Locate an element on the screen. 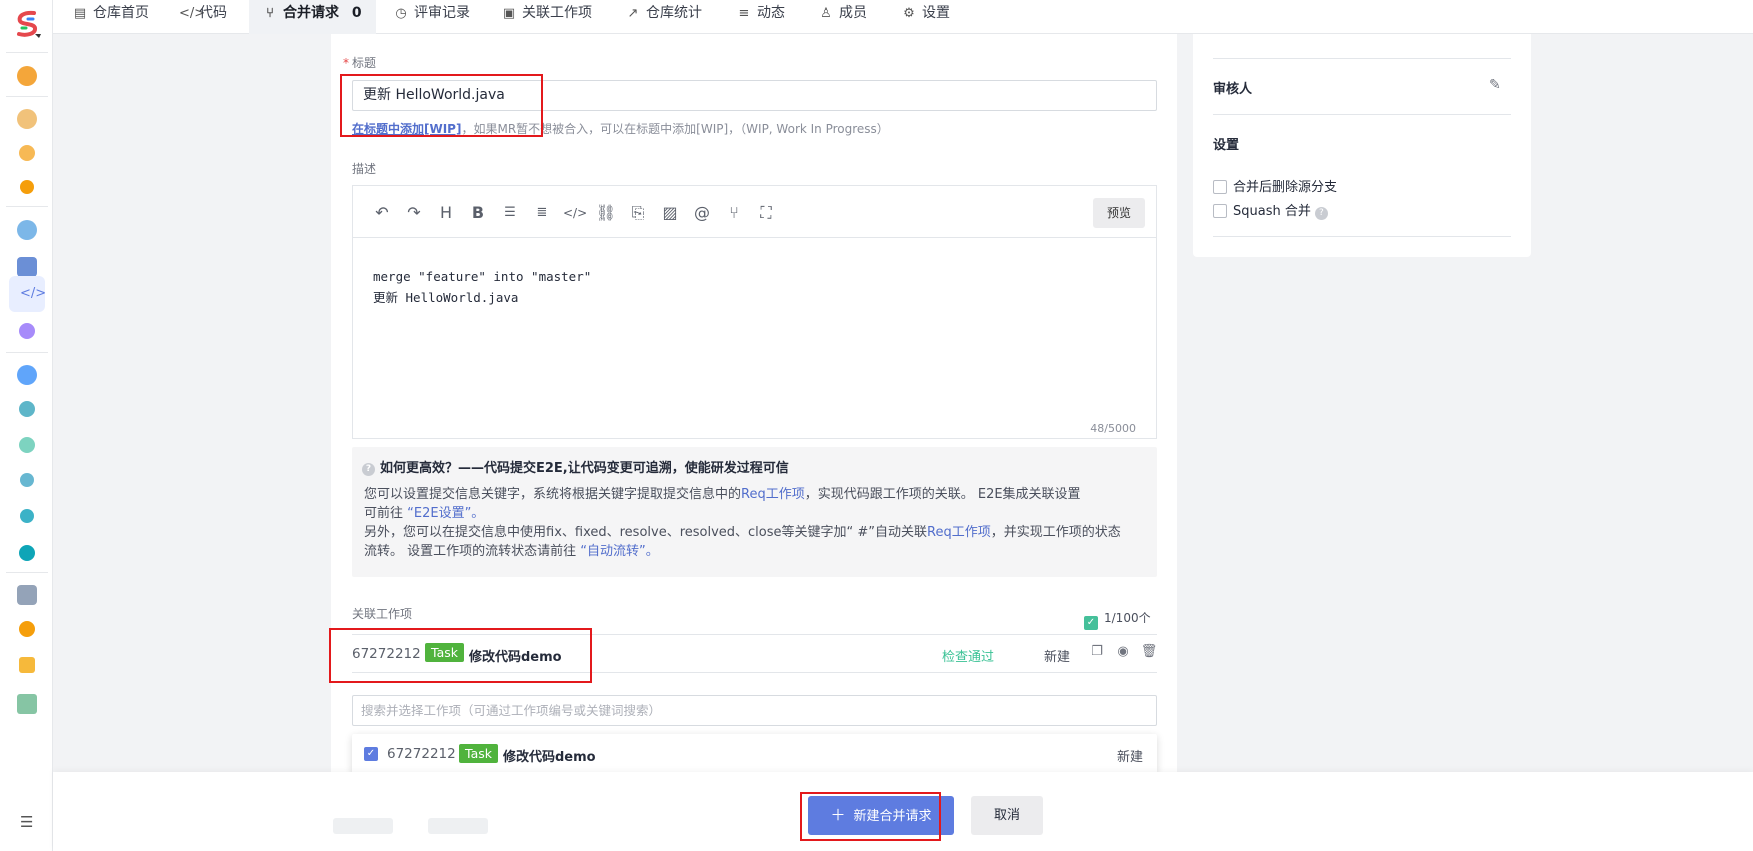  description-label: 描述 is located at coordinates (364, 169).